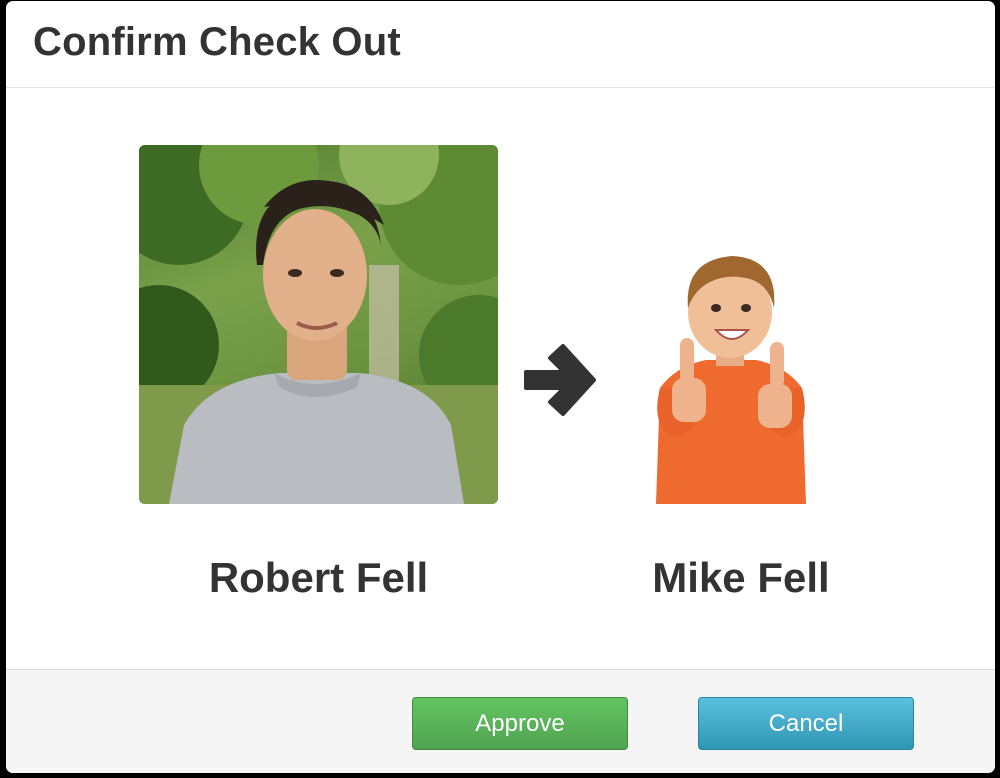  What do you see at coordinates (559, 380) in the screenshot?
I see `right-arrow-icon` at bounding box center [559, 380].